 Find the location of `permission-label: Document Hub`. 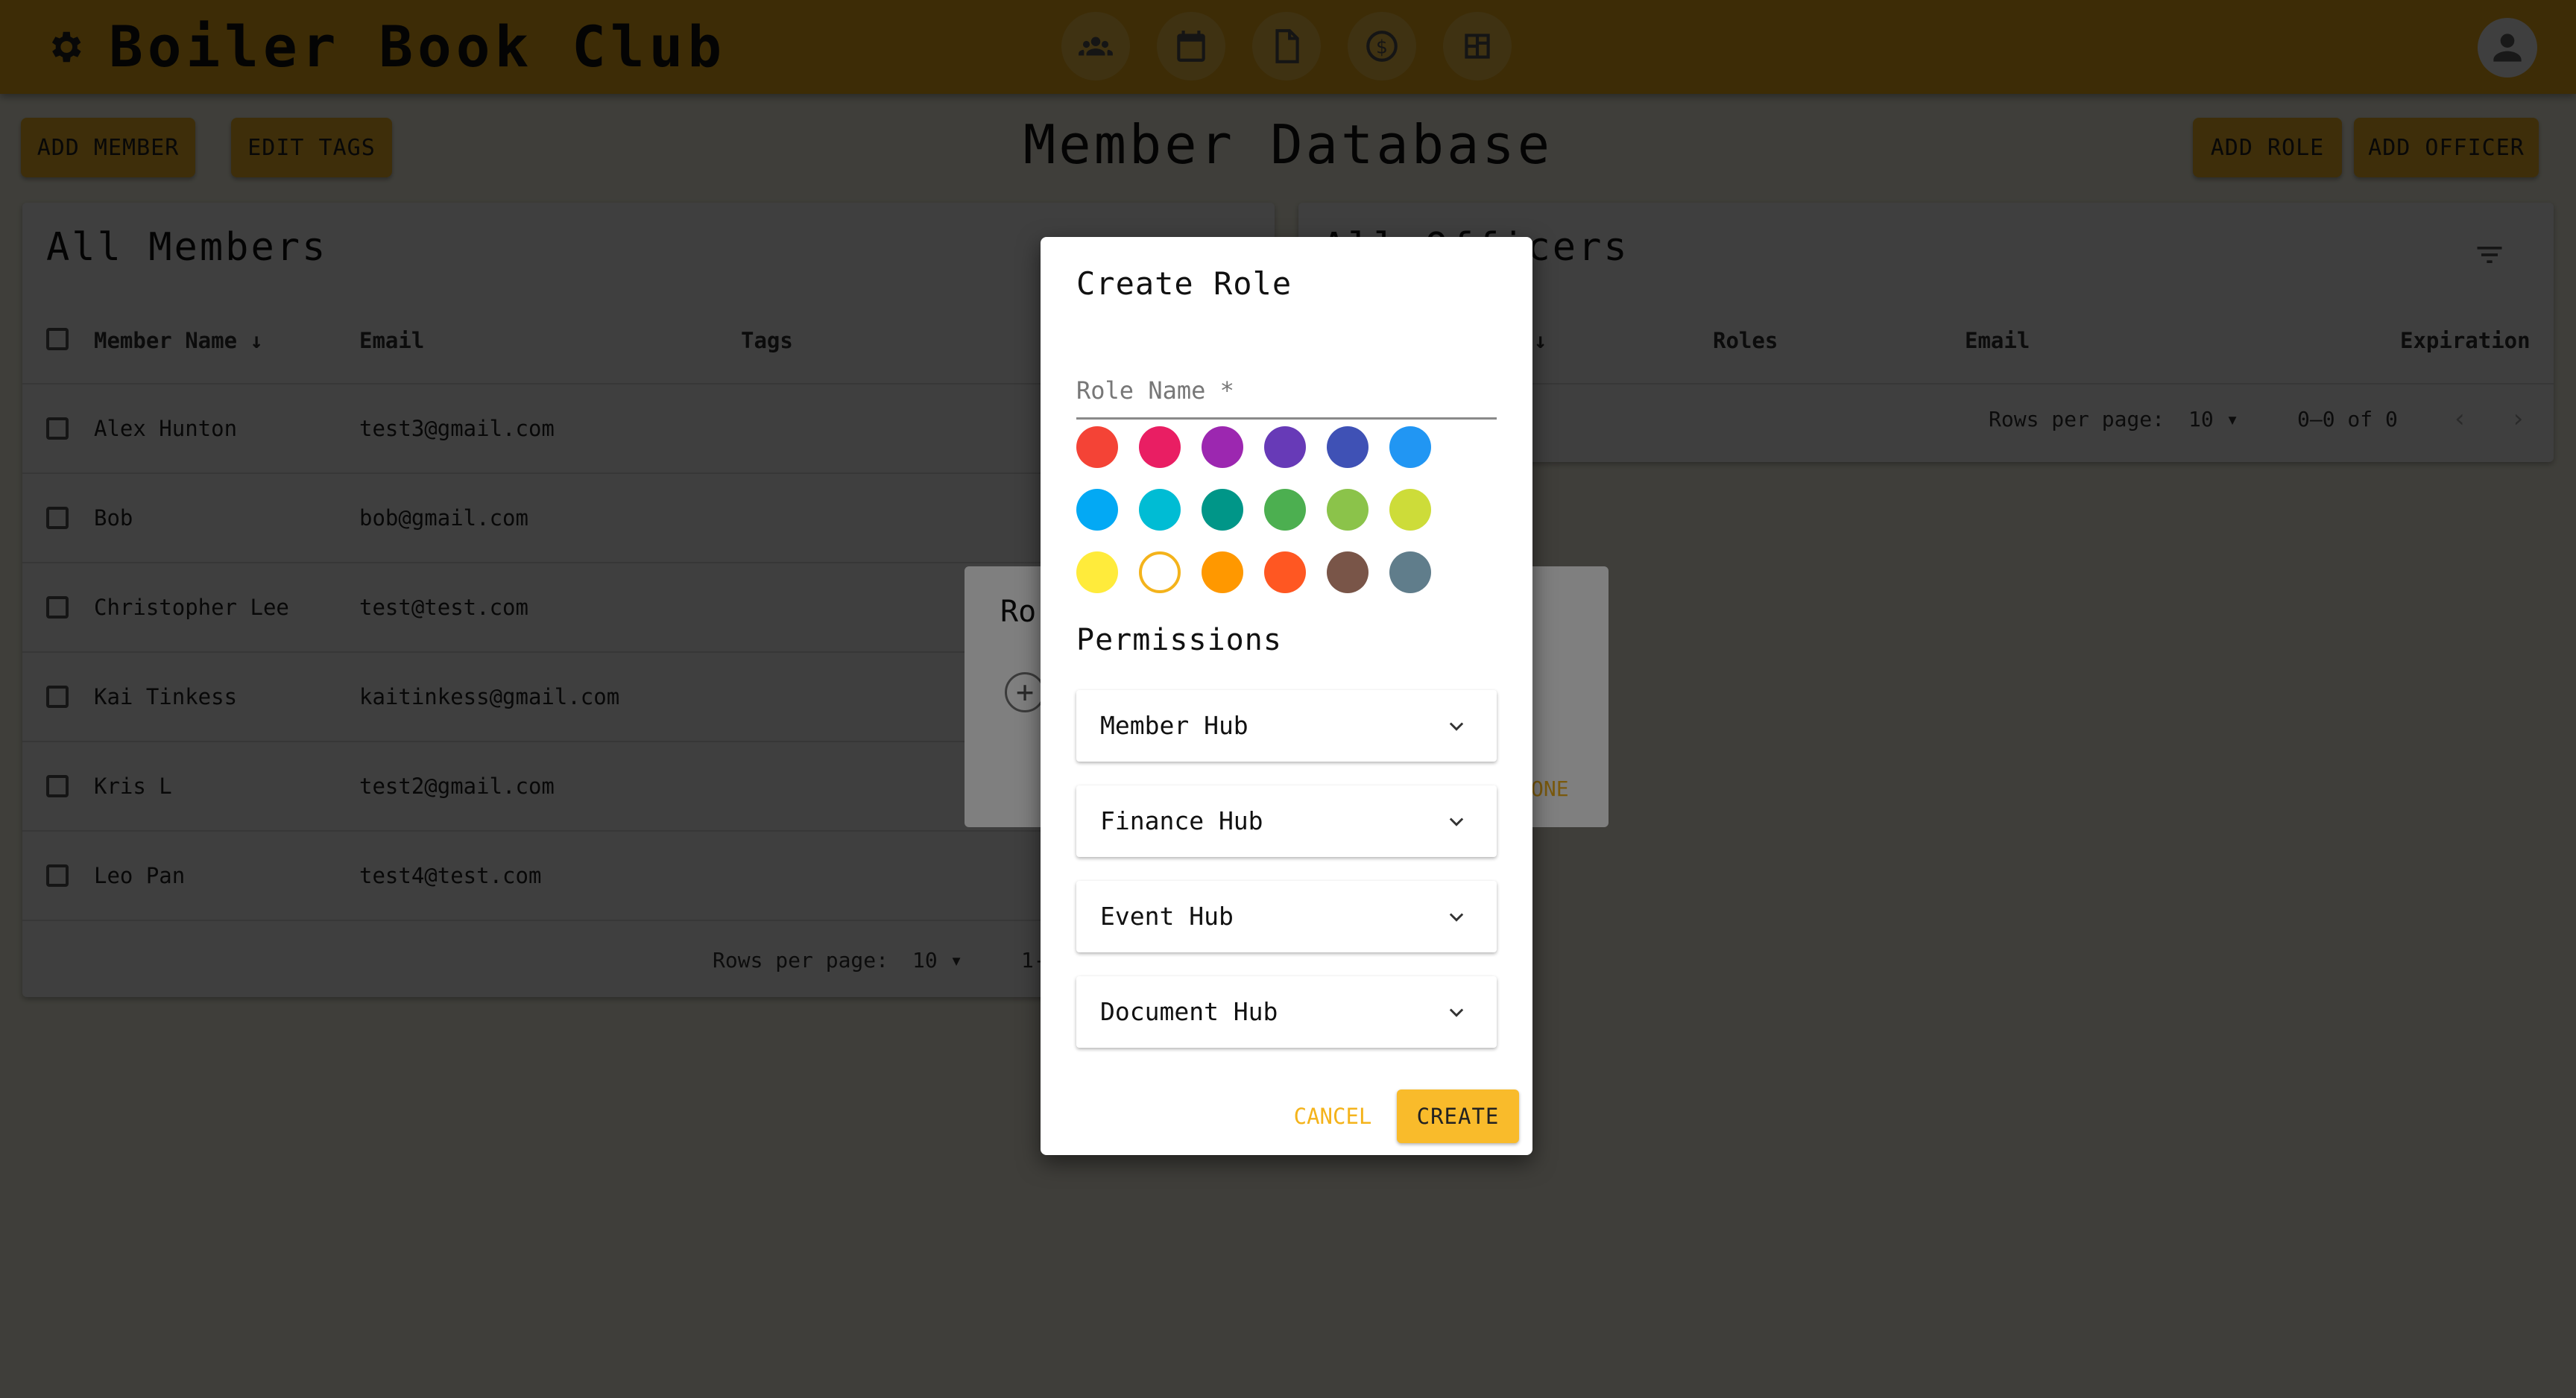

permission-label: Document Hub is located at coordinates (1189, 1011).